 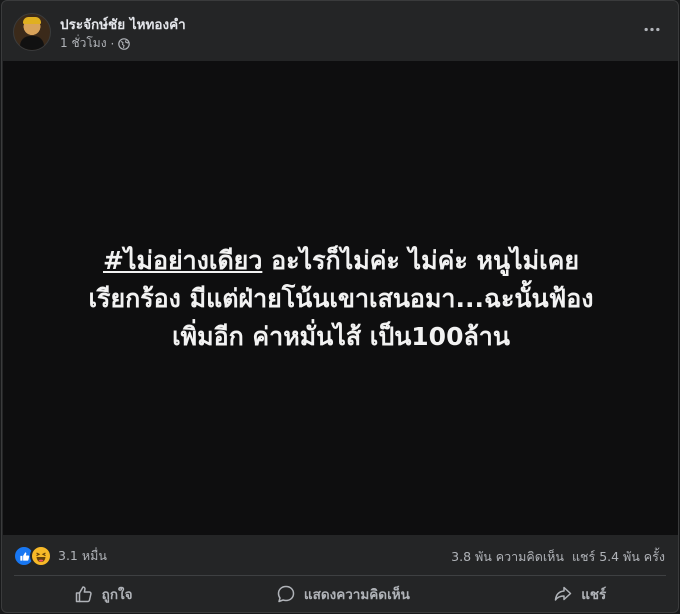 I want to click on comment-icon, so click(x=286, y=594).